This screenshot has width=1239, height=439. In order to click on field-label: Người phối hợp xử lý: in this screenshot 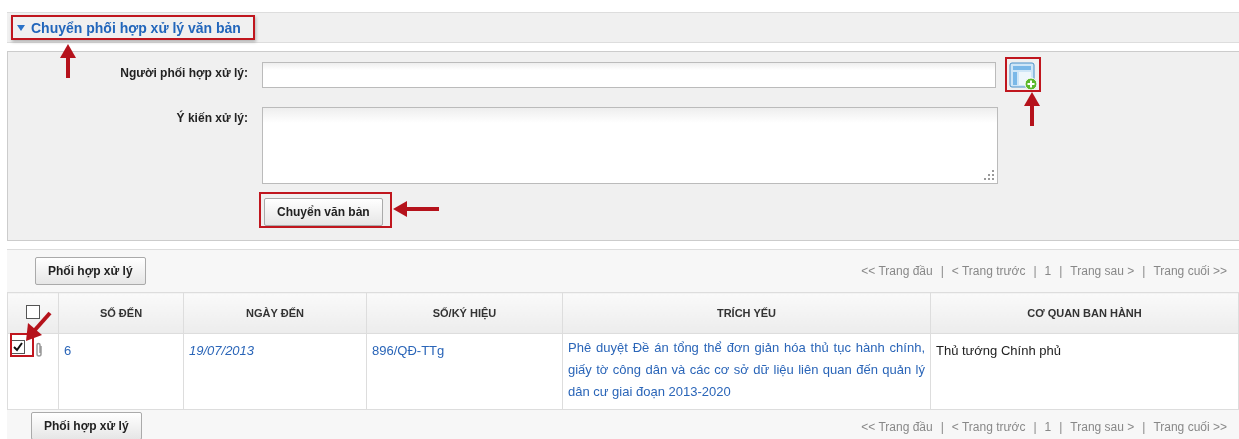, I will do `click(183, 72)`.